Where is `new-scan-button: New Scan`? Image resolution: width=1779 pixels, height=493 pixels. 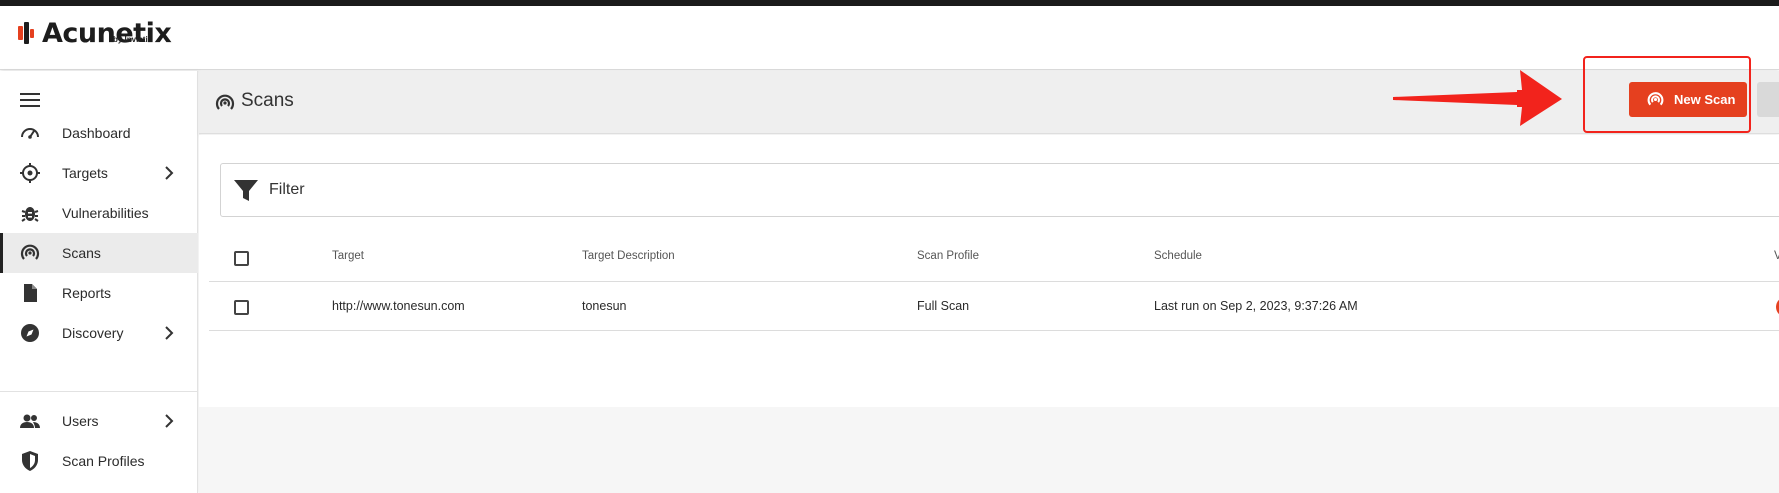
new-scan-button: New Scan is located at coordinates (1688, 99).